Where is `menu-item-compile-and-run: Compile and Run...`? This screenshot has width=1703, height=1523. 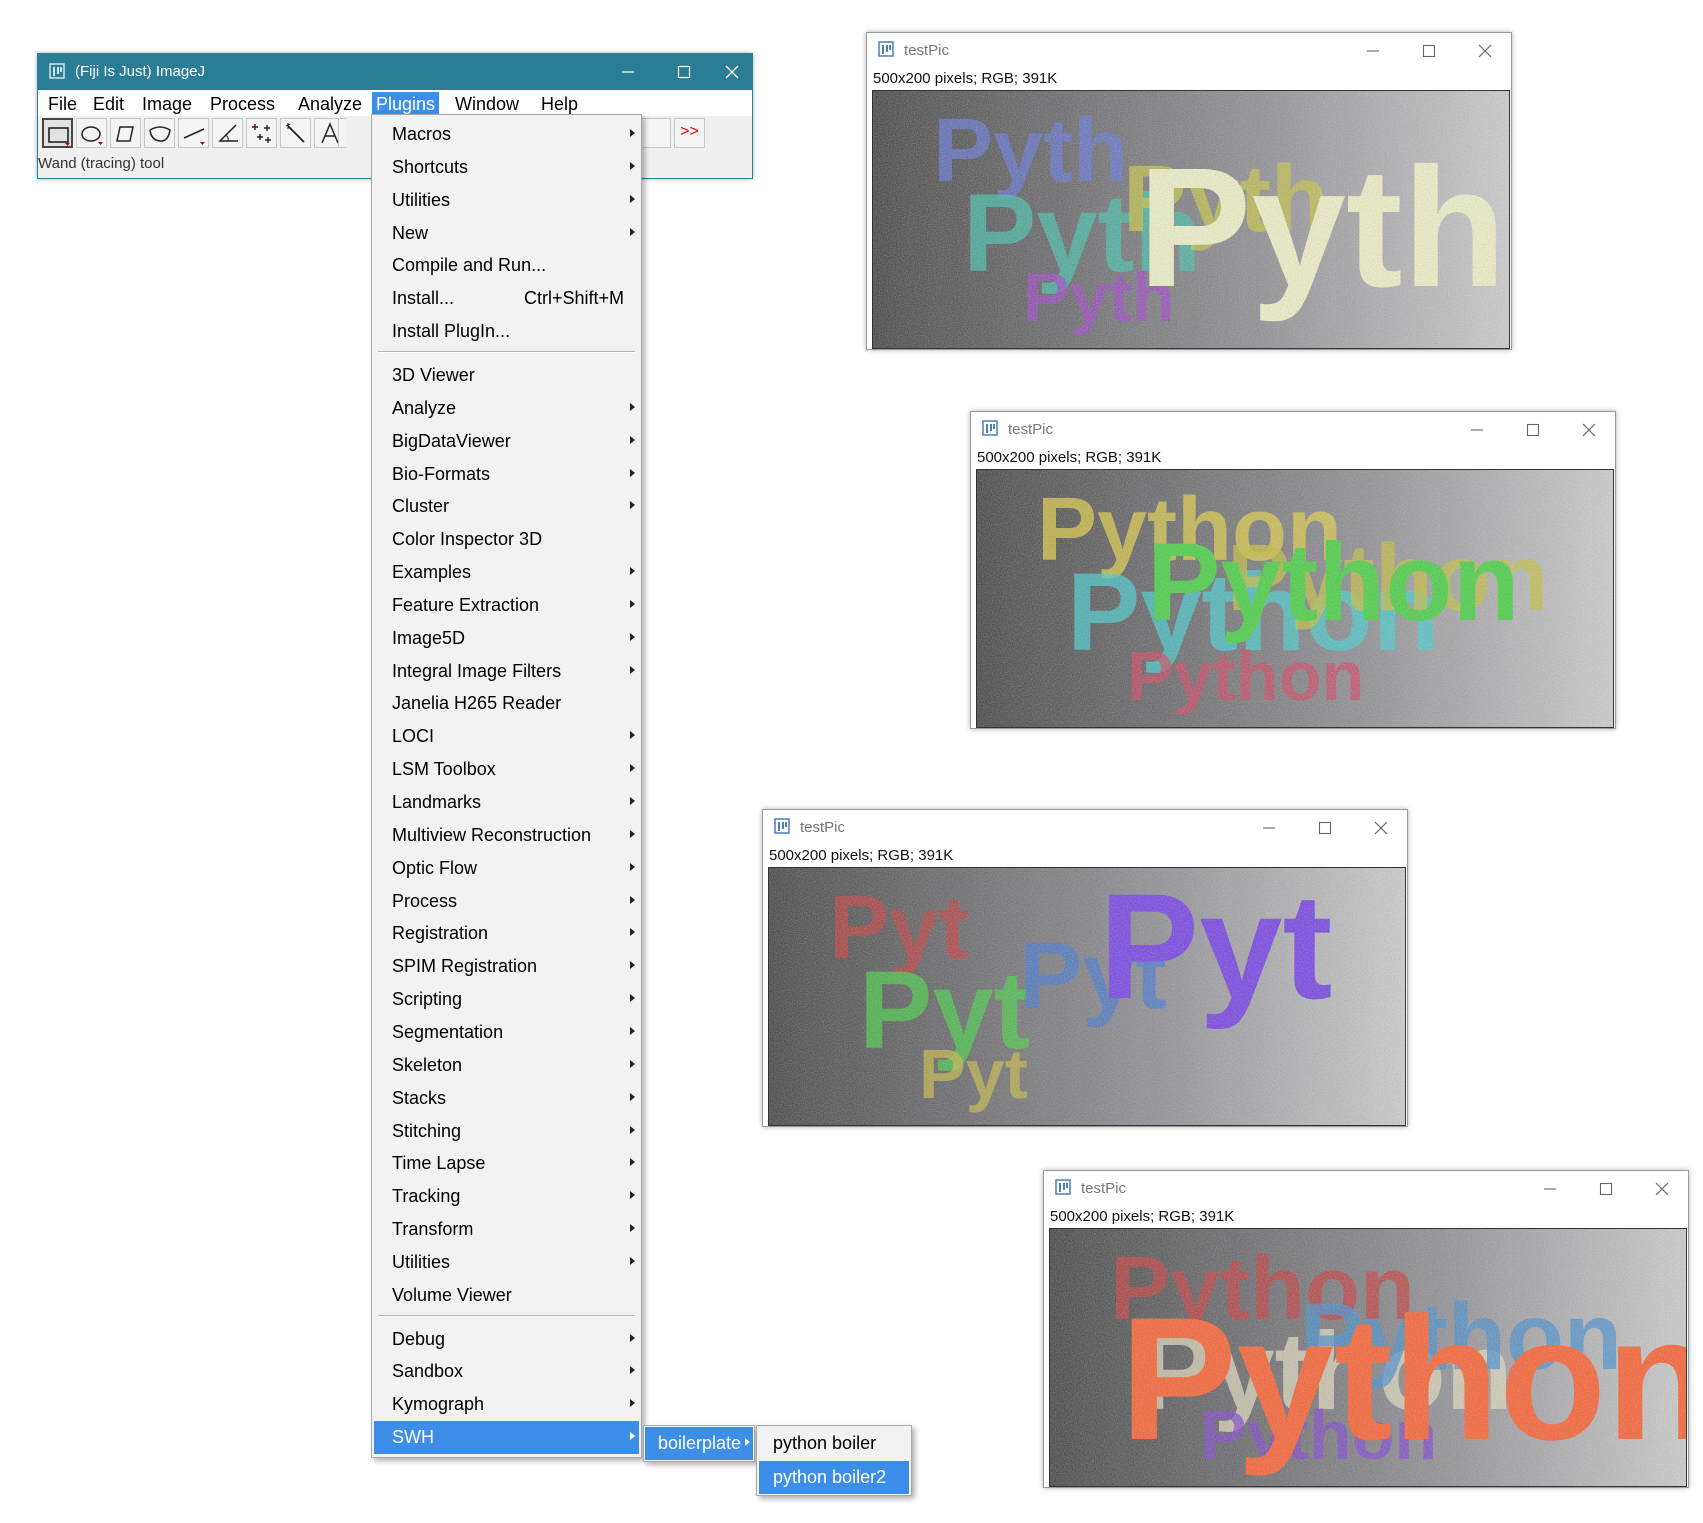 menu-item-compile-and-run: Compile and Run... is located at coordinates (506, 265).